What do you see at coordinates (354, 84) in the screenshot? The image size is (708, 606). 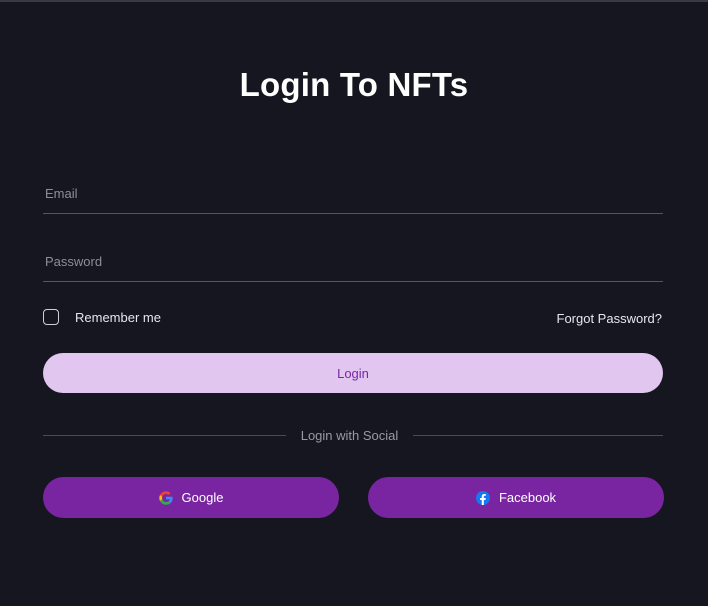 I see `page-title: Login To NFTs` at bounding box center [354, 84].